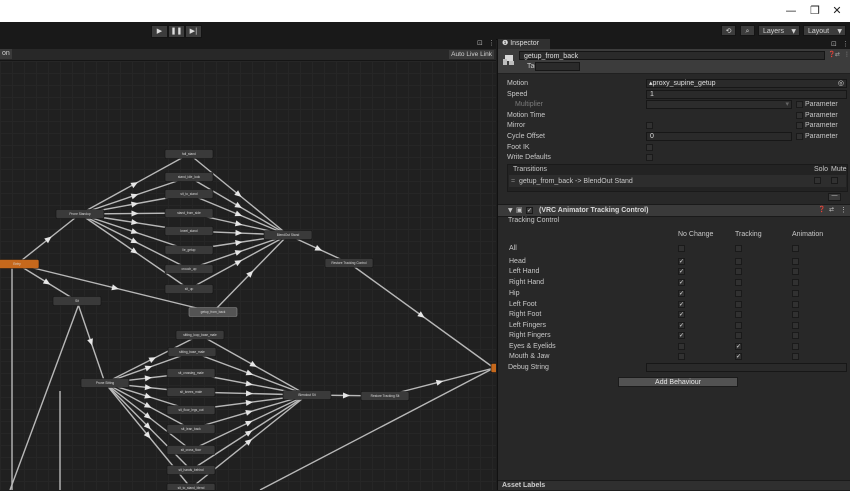  What do you see at coordinates (799, 136) in the screenshot?
I see `cycle-offset-param-checkbox` at bounding box center [799, 136].